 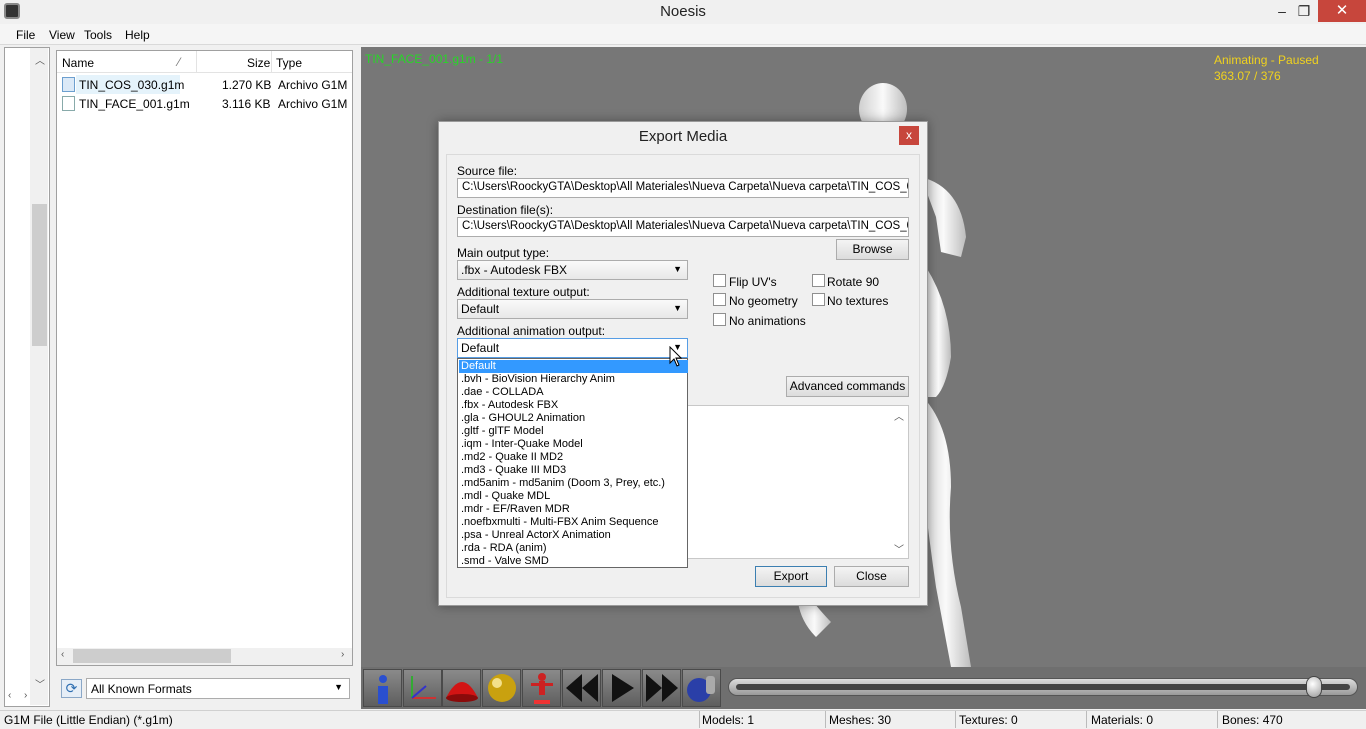 I want to click on lighting-button, so click(x=461, y=688).